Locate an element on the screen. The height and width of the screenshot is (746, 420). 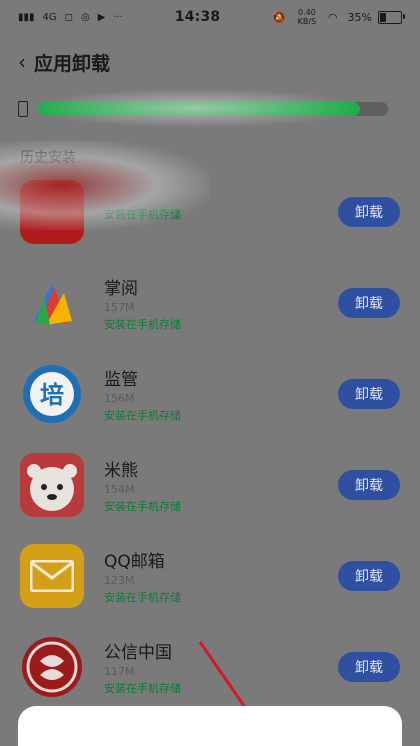
list-item: 米熊 154M 安装在手机存储 卸载 is located at coordinates (210, 484).